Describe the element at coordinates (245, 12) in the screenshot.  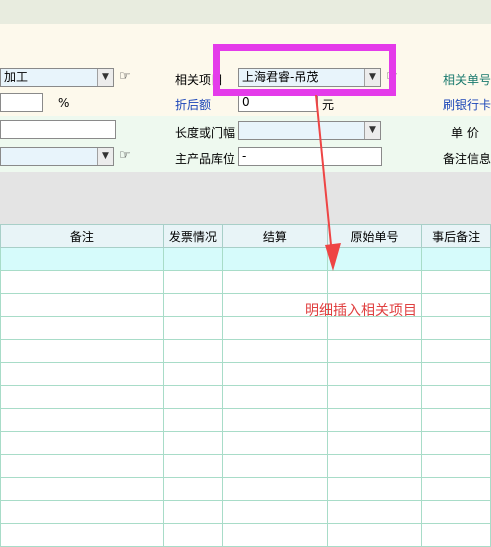
I see `top-toolbar` at that location.